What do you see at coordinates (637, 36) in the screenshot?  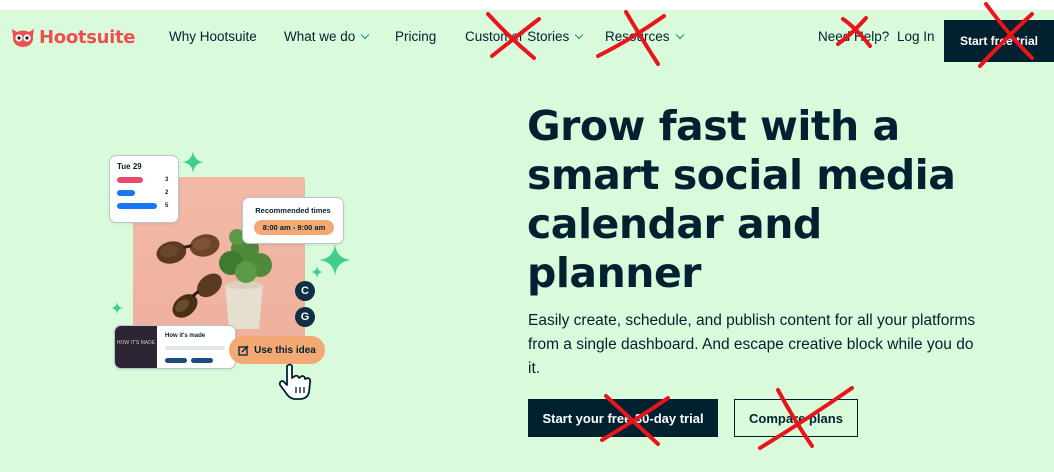 I see `nav-label: Resources` at bounding box center [637, 36].